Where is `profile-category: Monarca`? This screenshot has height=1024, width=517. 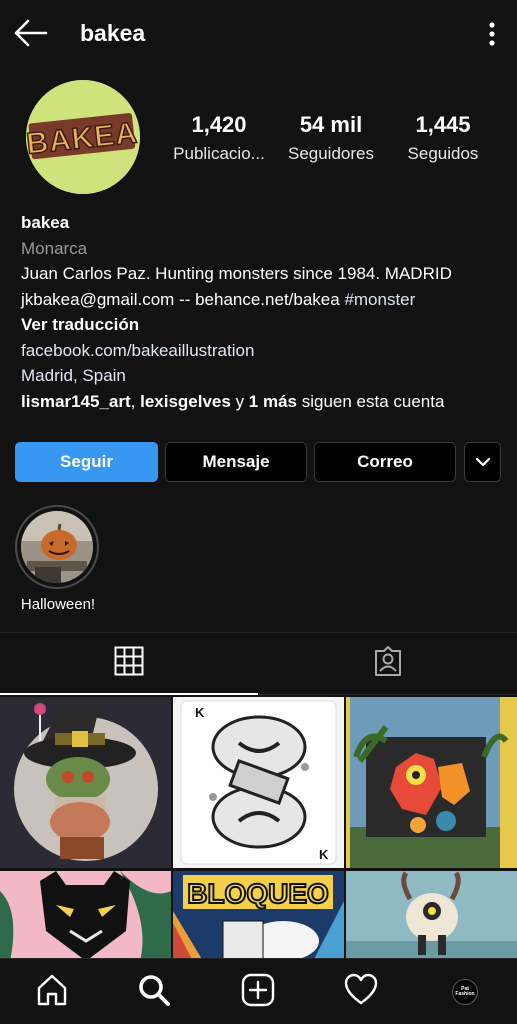 profile-category: Monarca is located at coordinates (54, 248).